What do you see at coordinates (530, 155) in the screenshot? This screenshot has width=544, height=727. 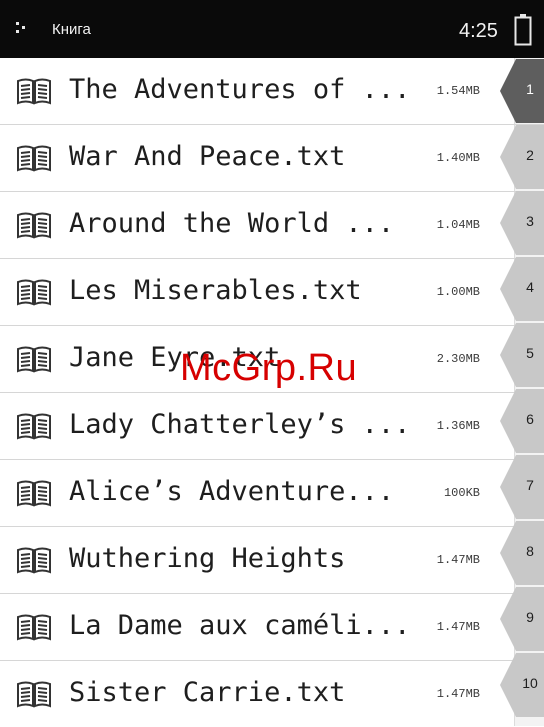 I see `page-tab-label: 2` at bounding box center [530, 155].